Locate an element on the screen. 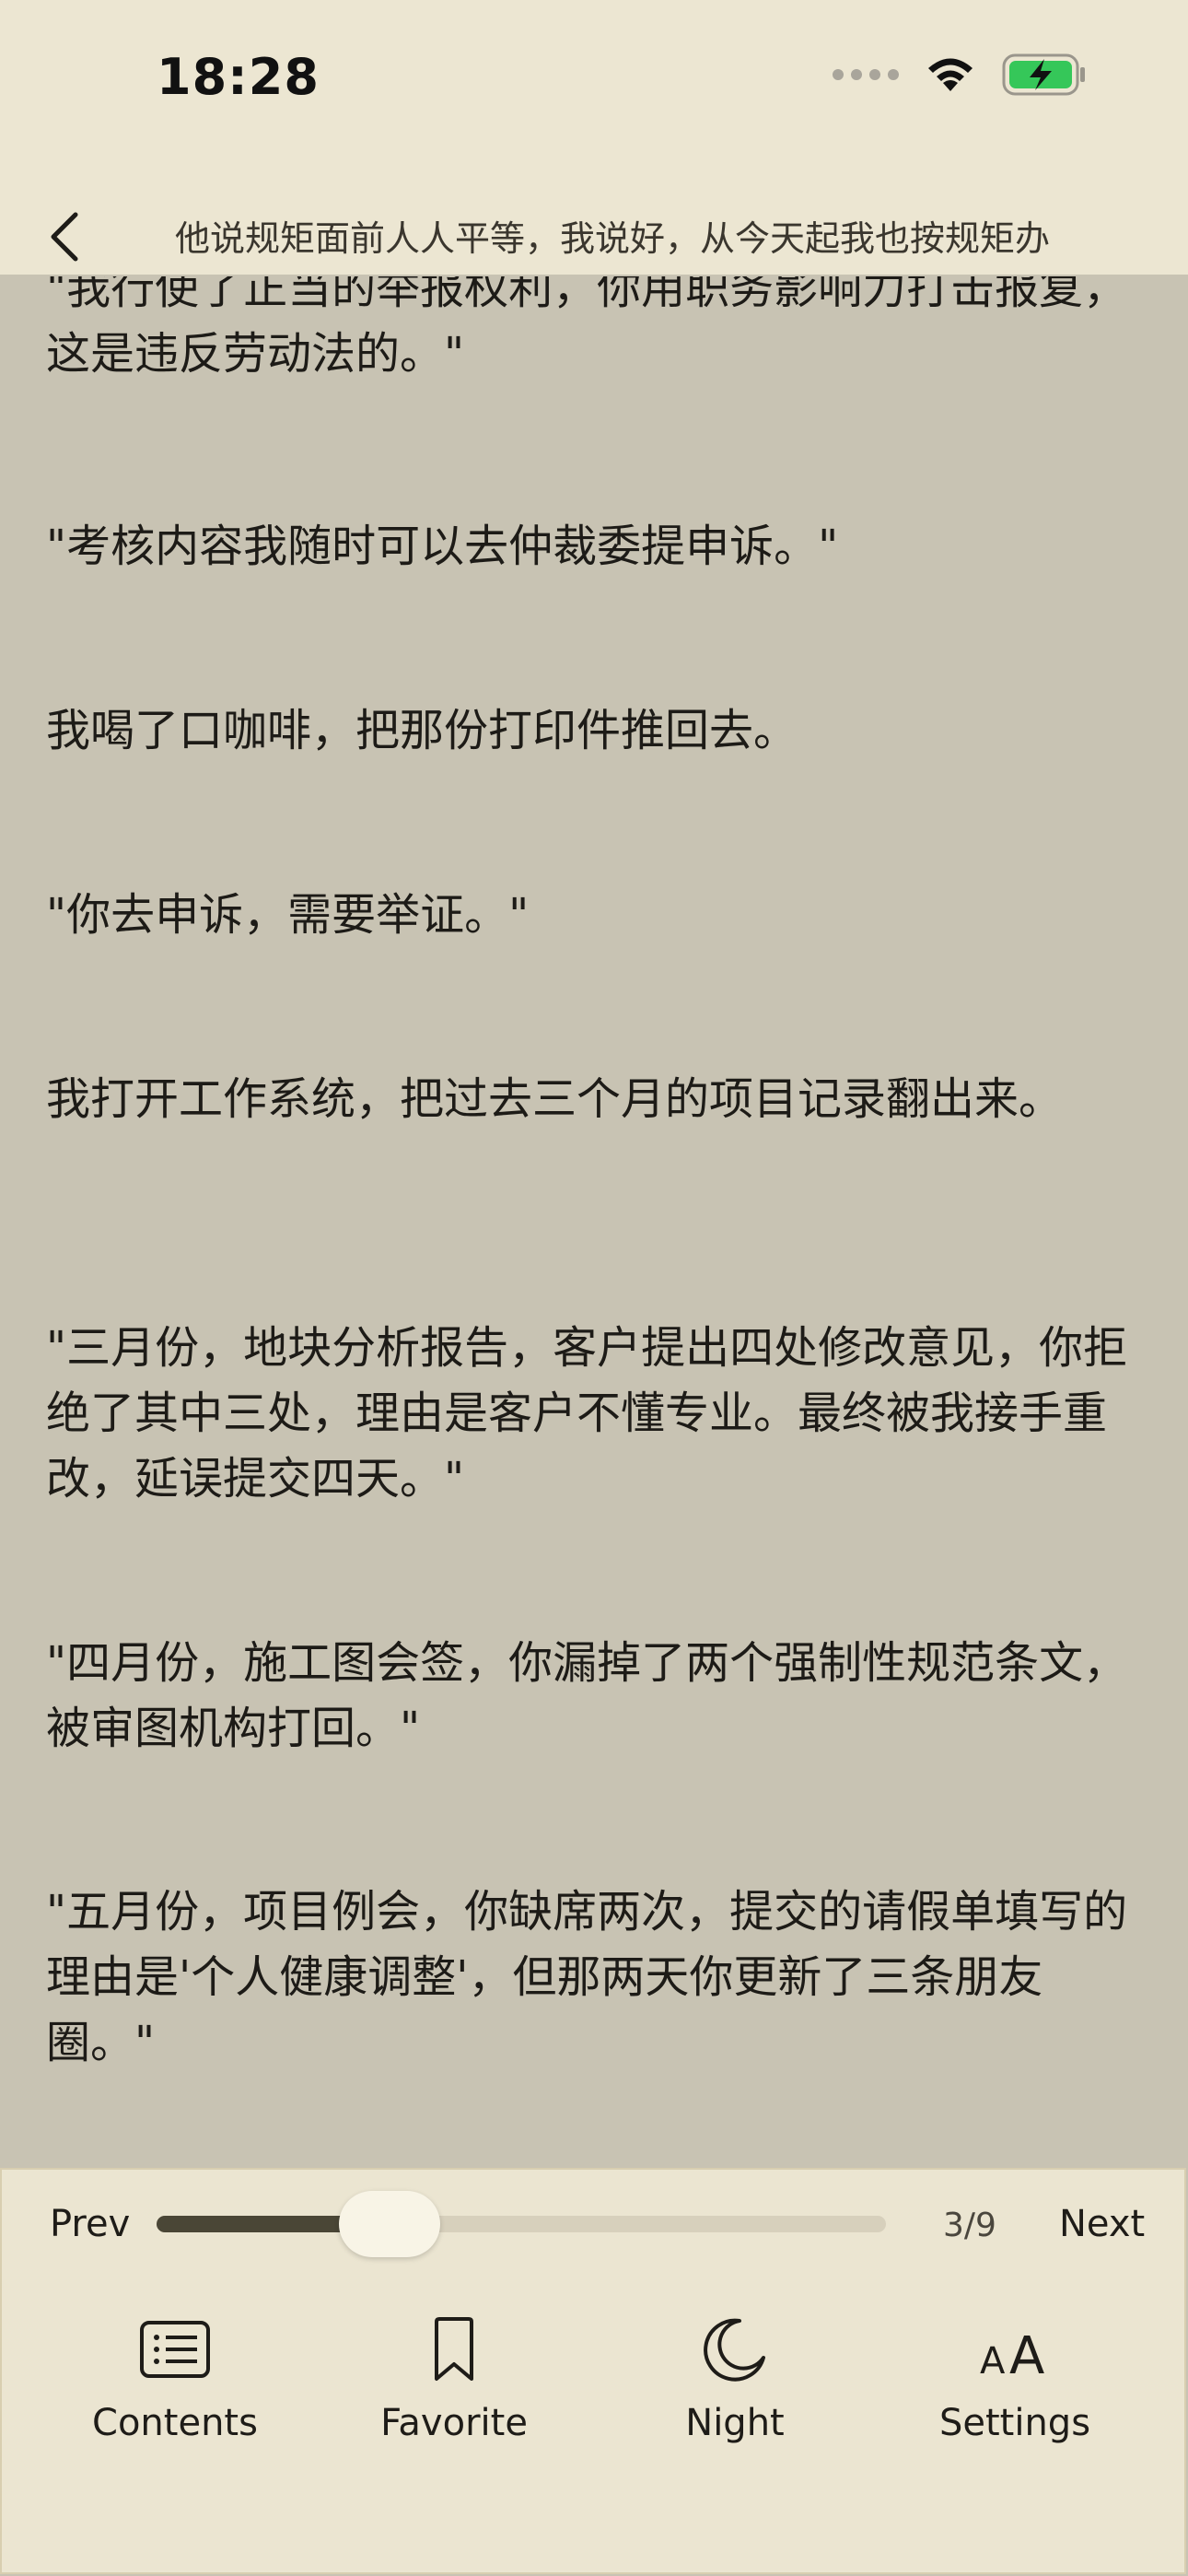 This screenshot has height=2576, width=1188. favorite-button: Favorite is located at coordinates (454, 2376).